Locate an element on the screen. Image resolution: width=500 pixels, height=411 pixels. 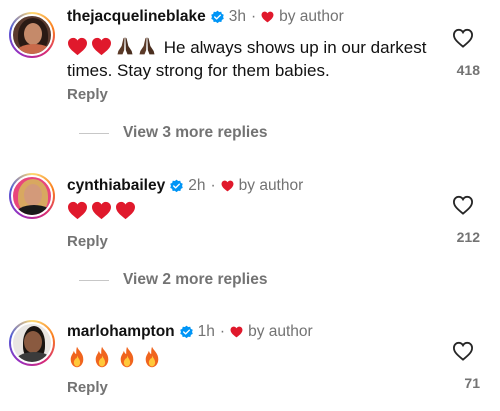
timestamp: 2h is located at coordinates (197, 185).